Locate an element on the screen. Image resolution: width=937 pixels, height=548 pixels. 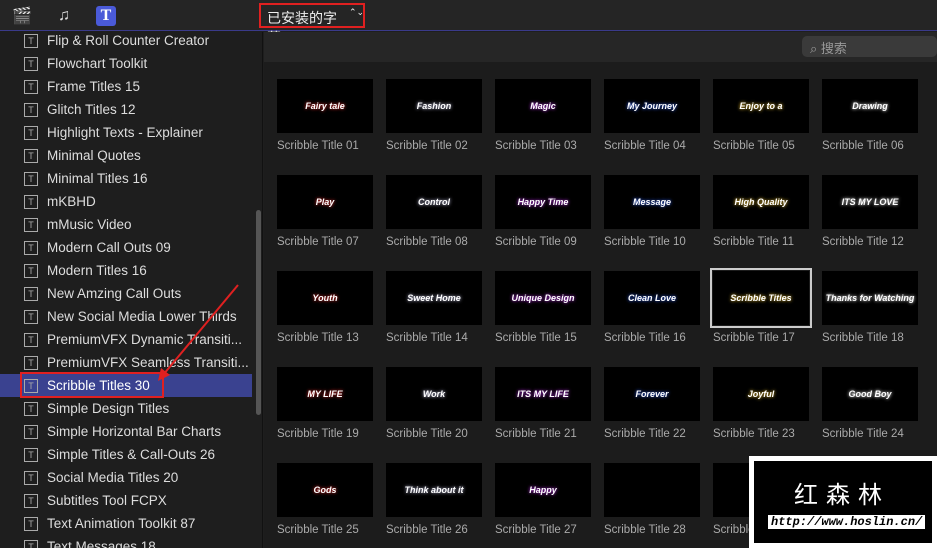
sidebar-item: T Text Animation Toolkit 87 is located at coordinates (126, 523).